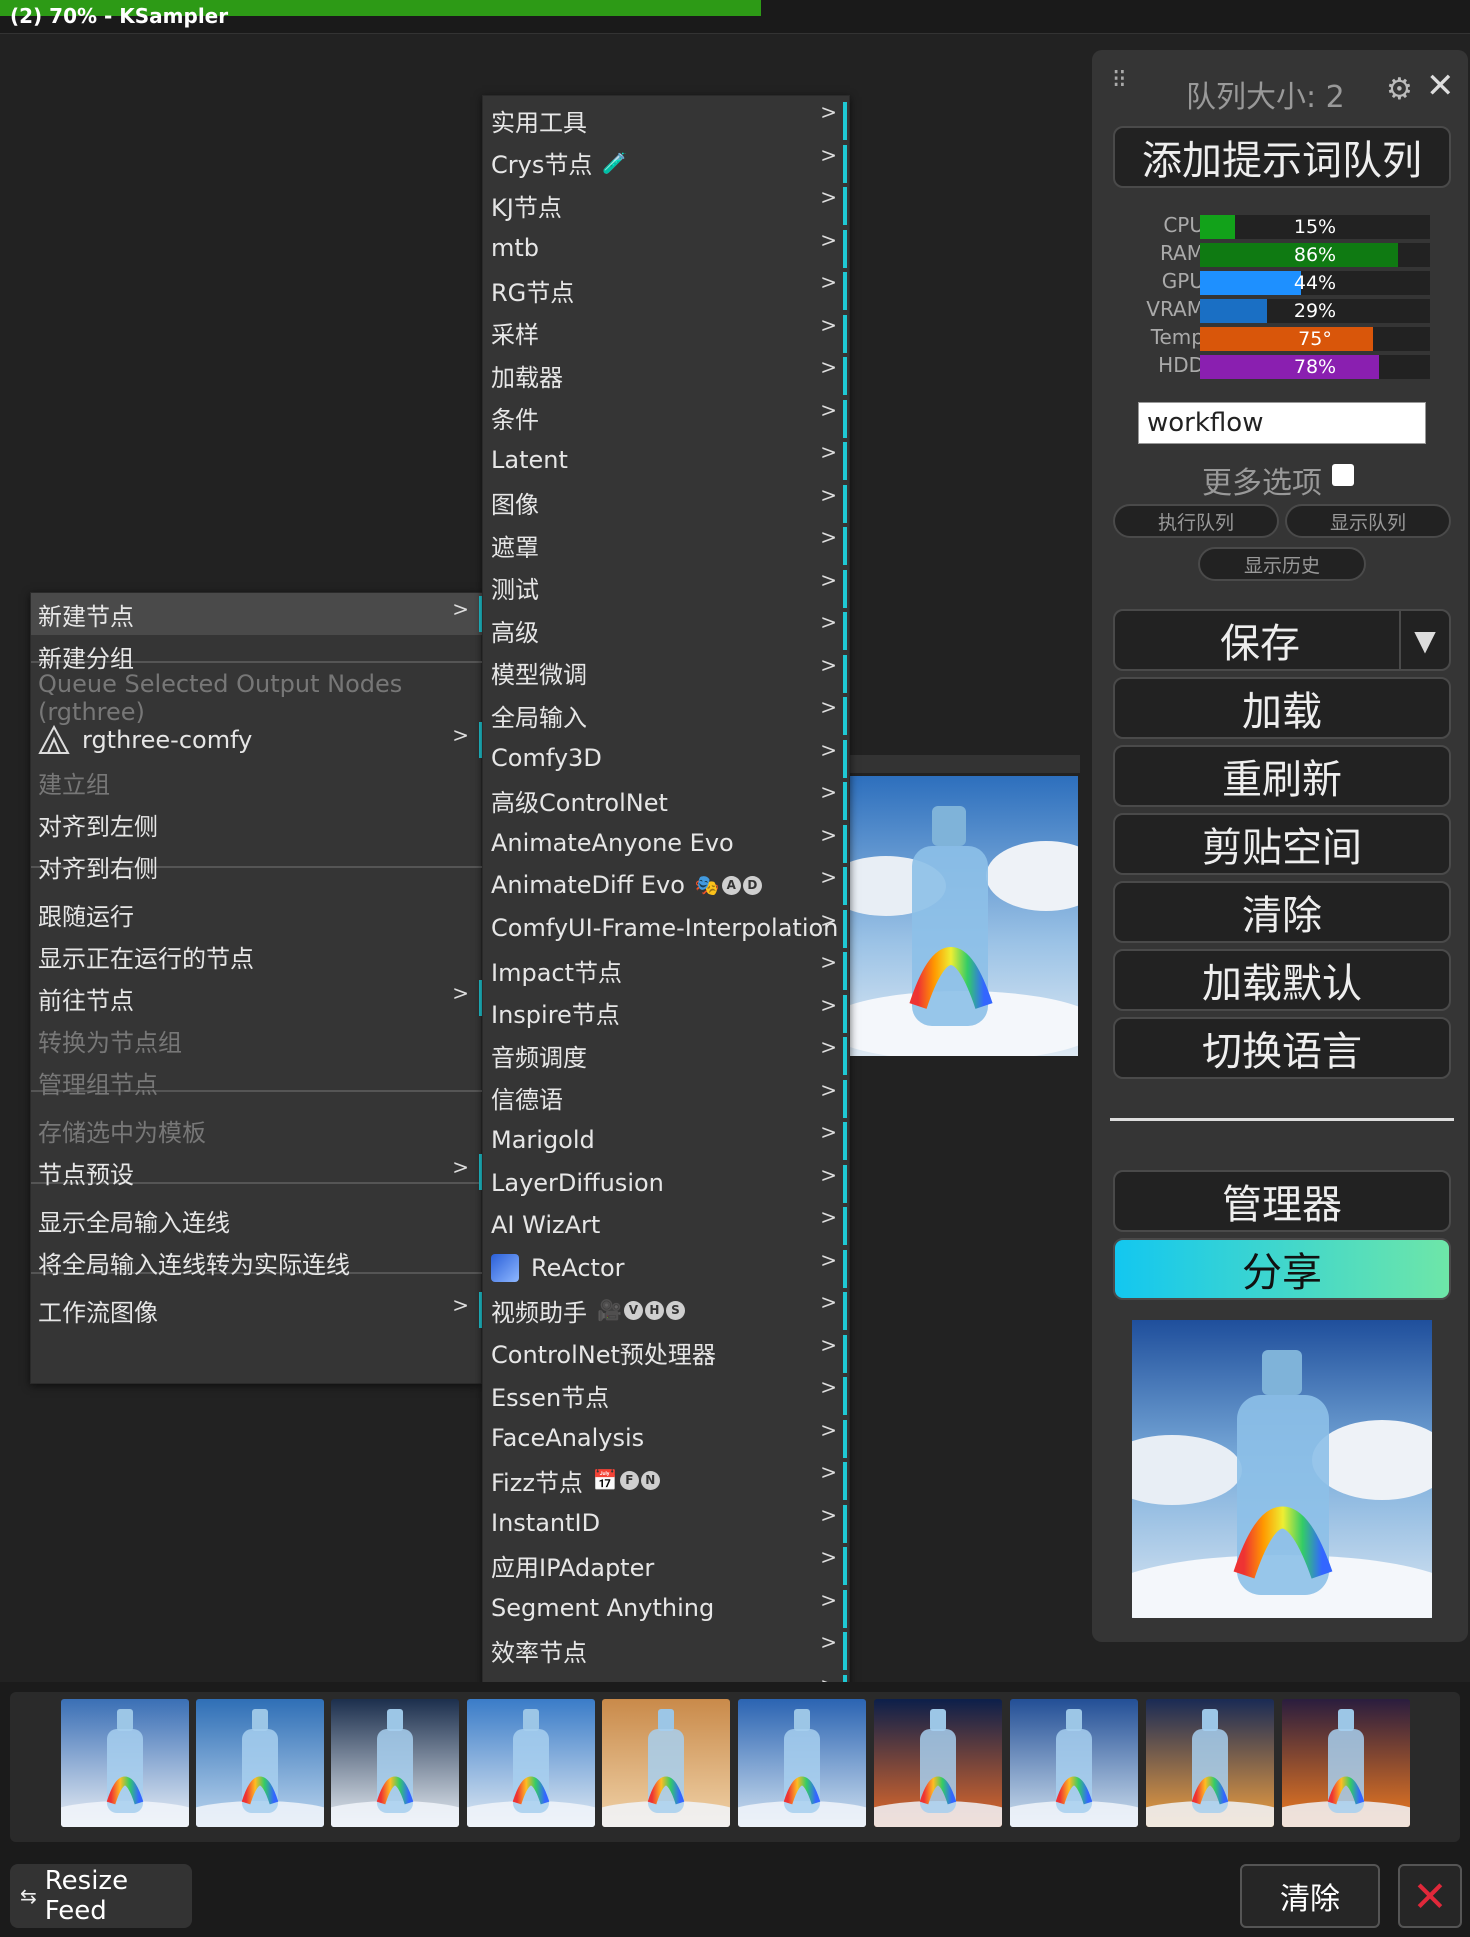 The image size is (1470, 1937). What do you see at coordinates (667, 715) in the screenshot?
I see `submenu-item: 全局输入 >` at bounding box center [667, 715].